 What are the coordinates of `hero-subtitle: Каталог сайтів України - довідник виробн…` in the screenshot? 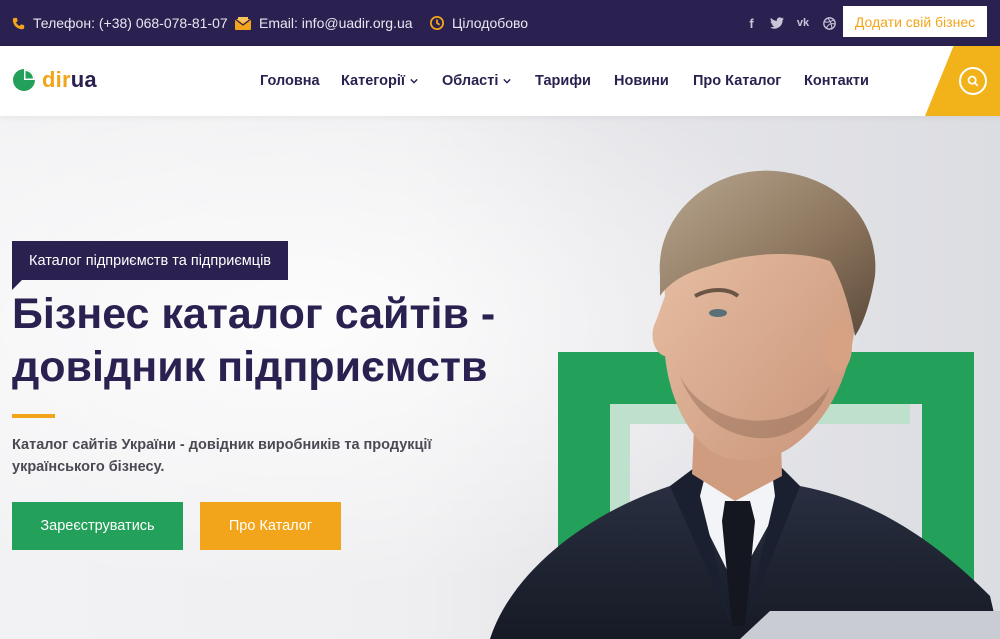 It's located at (222, 456).